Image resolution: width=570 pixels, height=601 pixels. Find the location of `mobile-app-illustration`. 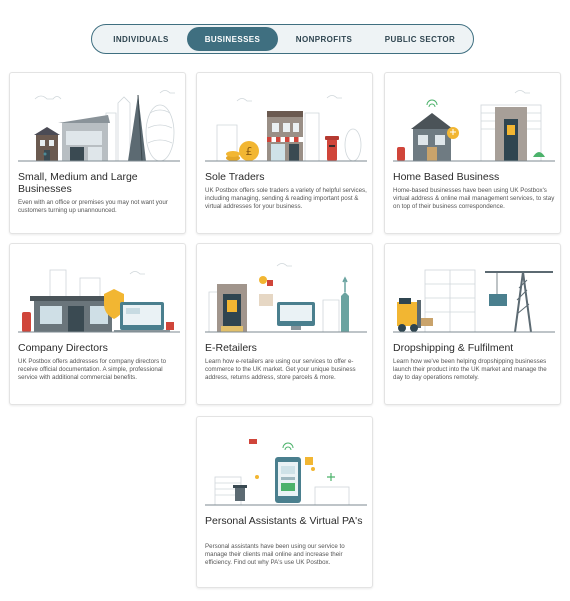

mobile-app-illustration is located at coordinates (286, 472).